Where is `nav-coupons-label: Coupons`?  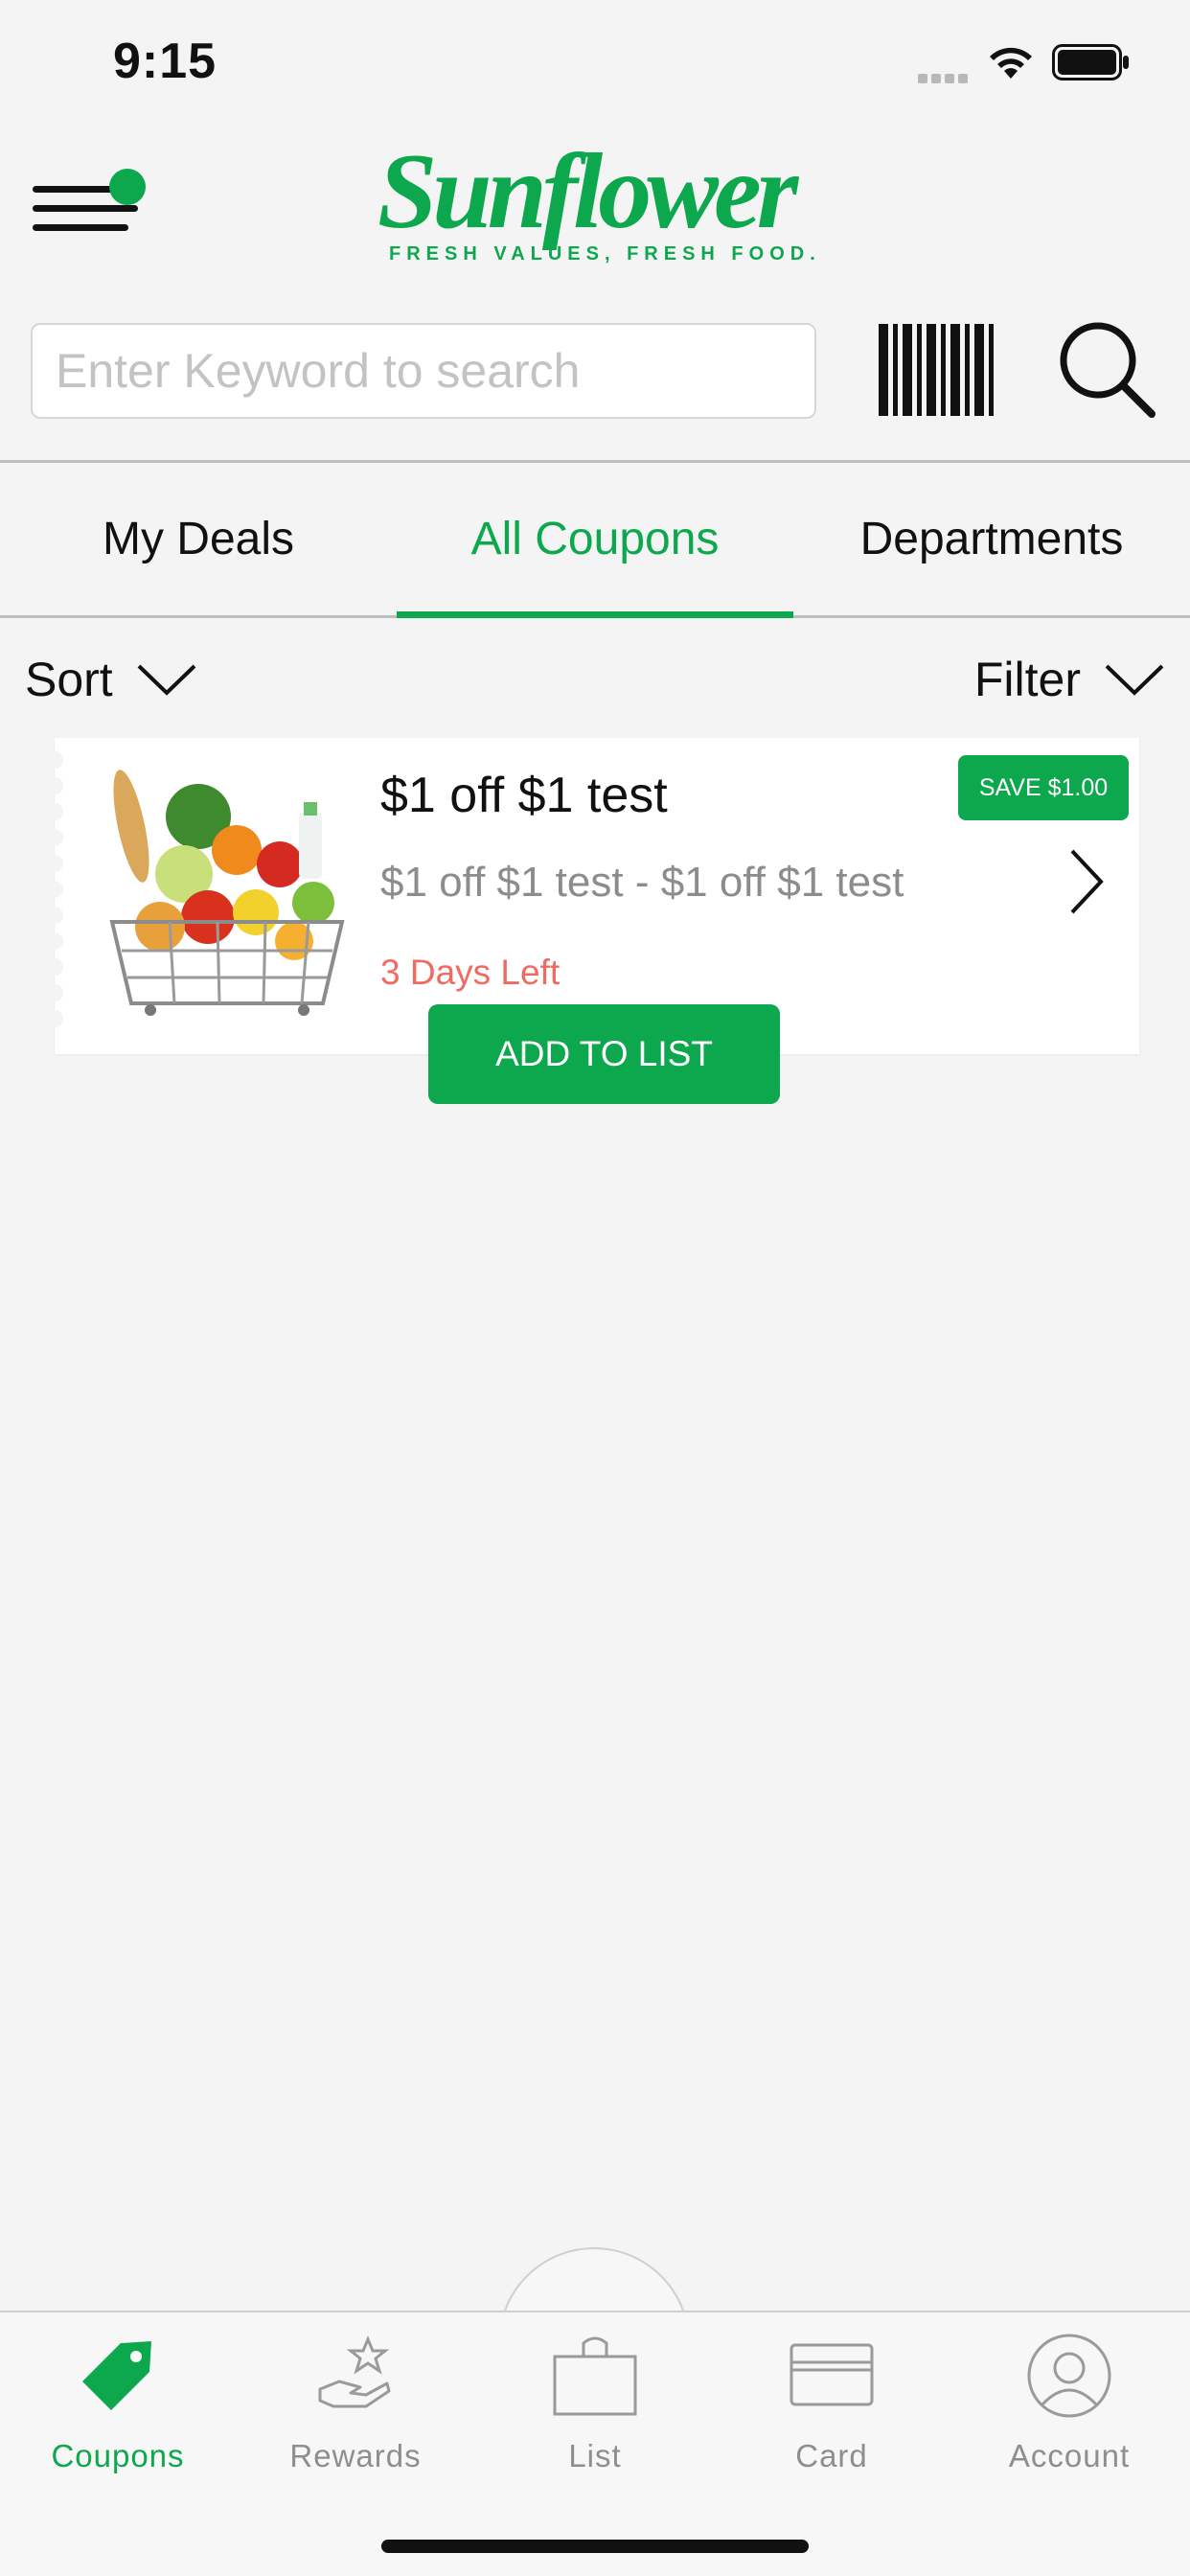
nav-coupons-label: Coupons is located at coordinates (118, 2455).